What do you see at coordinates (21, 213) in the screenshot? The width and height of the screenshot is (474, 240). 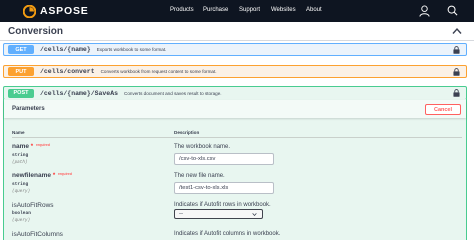 I see `param-type: boolean` at bounding box center [21, 213].